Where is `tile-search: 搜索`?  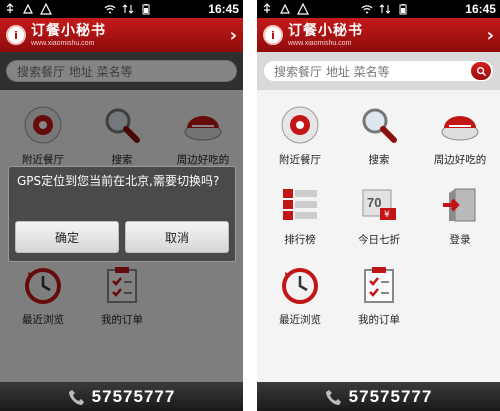 tile-search: 搜索 is located at coordinates (379, 139).